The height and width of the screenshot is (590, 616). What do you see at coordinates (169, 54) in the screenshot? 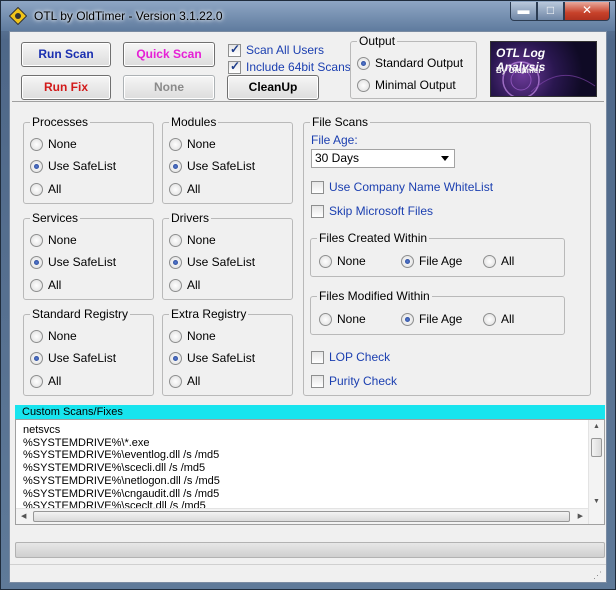
I see `quick-scan-button: Quick Scan` at bounding box center [169, 54].